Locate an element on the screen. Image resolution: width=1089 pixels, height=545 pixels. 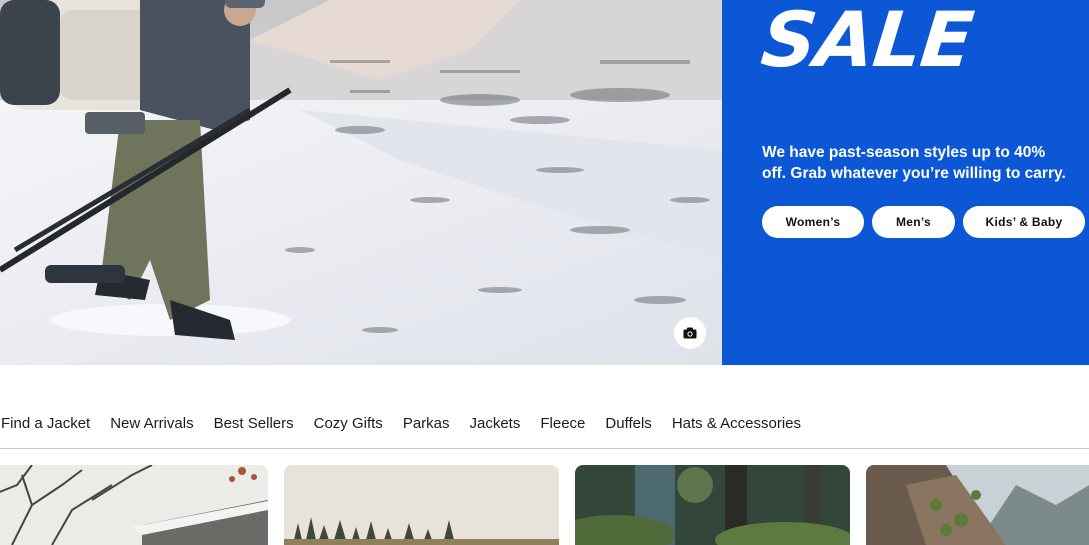
card-image-mountain-cliffs is located at coordinates (977, 505).